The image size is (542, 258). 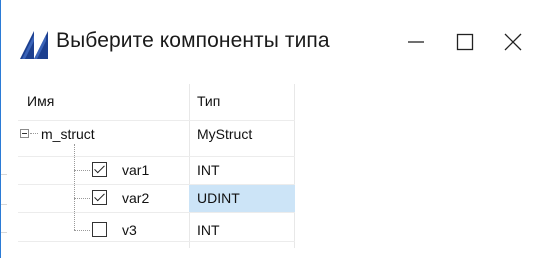 I want to click on tree-item-v3-name: v3, so click(x=129, y=230).